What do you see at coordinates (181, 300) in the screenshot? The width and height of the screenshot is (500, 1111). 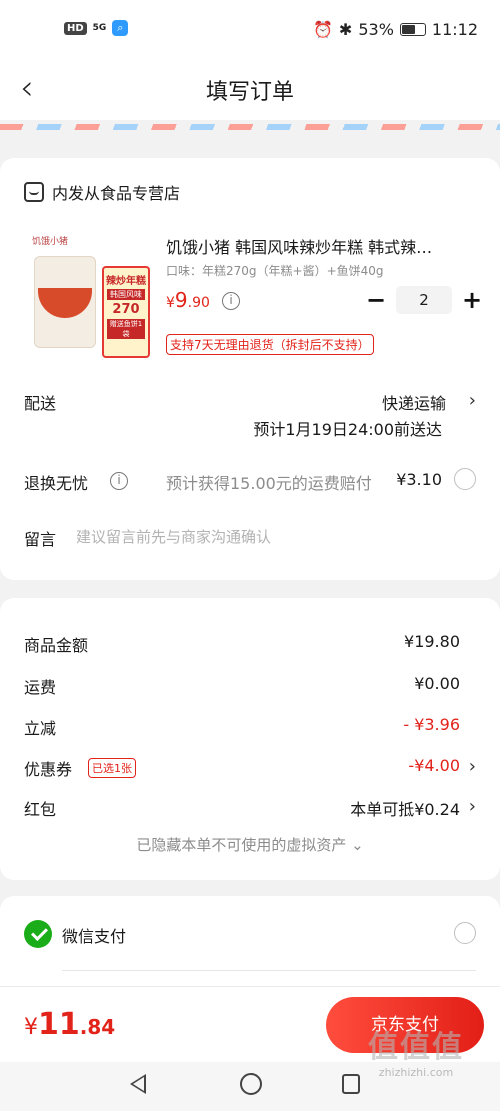 I see `price-integer: 9` at bounding box center [181, 300].